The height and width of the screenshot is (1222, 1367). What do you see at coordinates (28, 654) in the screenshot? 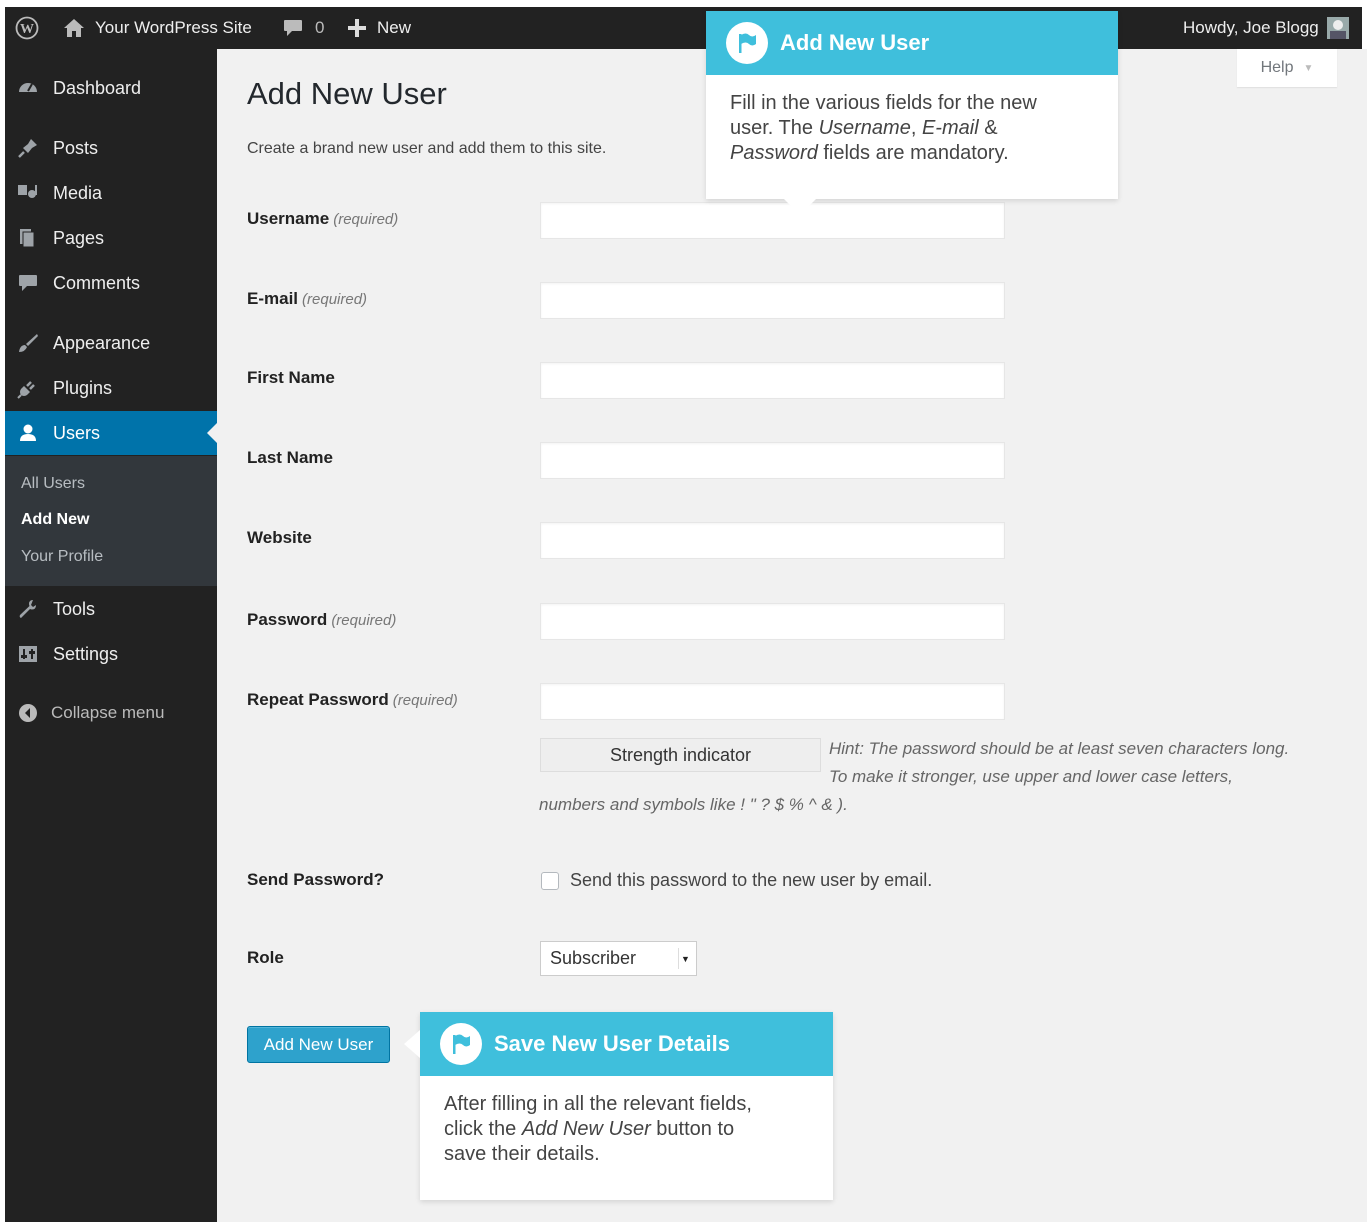
I see `settings-icon` at bounding box center [28, 654].